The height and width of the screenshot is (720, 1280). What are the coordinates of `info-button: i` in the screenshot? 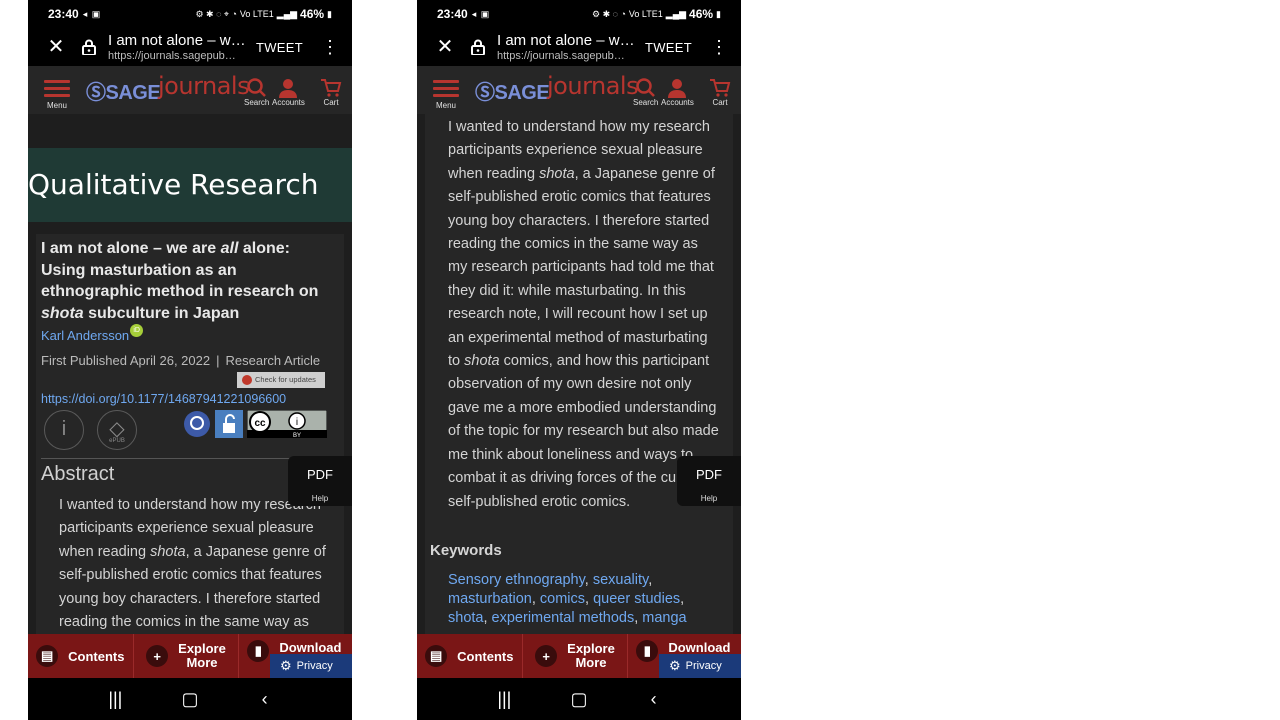 It's located at (64, 430).